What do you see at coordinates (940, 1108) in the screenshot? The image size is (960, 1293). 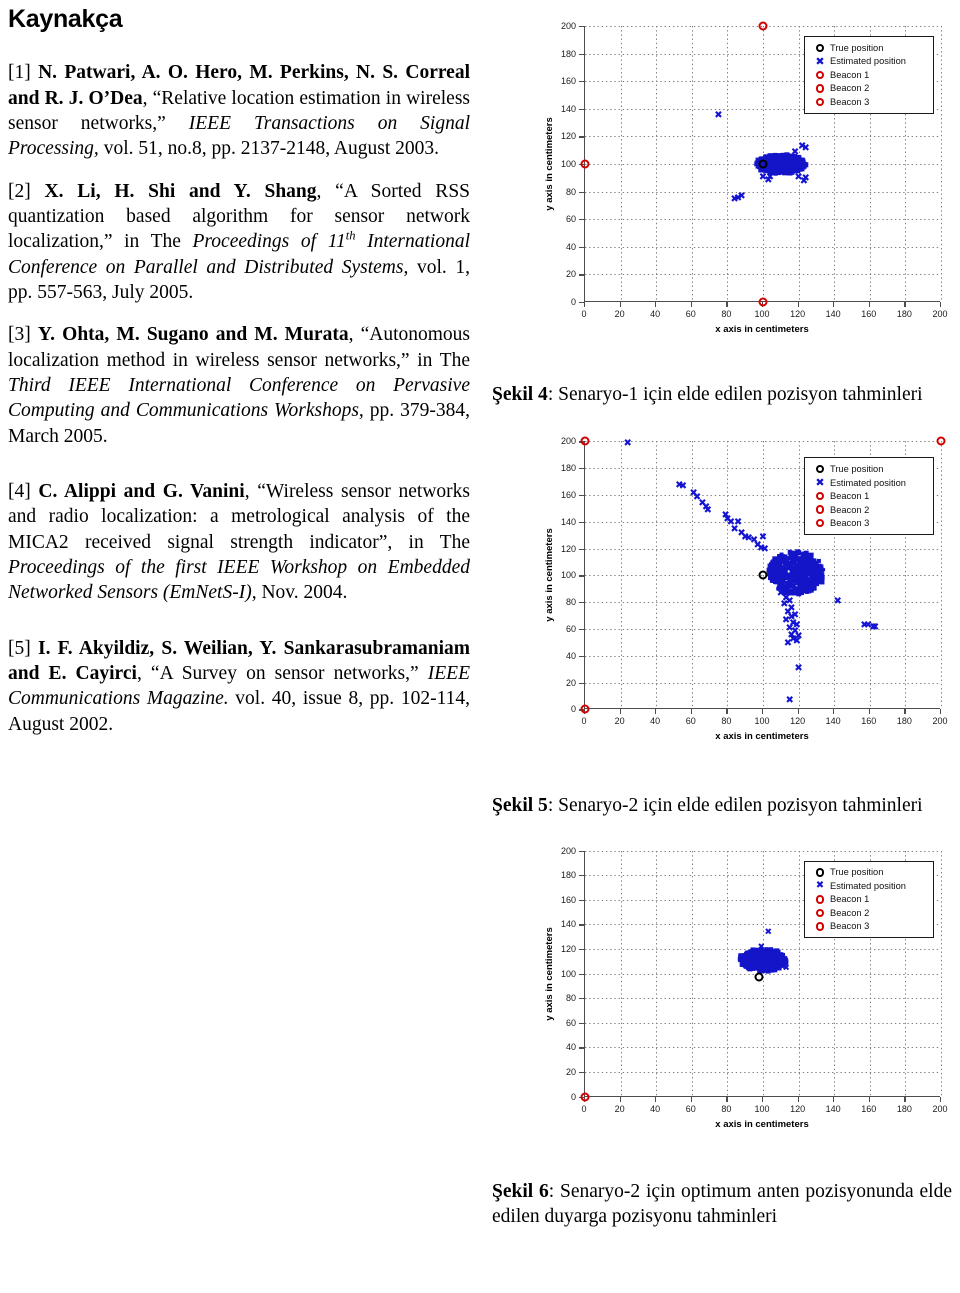 I see `axis-tick-label-x: 200` at bounding box center [940, 1108].